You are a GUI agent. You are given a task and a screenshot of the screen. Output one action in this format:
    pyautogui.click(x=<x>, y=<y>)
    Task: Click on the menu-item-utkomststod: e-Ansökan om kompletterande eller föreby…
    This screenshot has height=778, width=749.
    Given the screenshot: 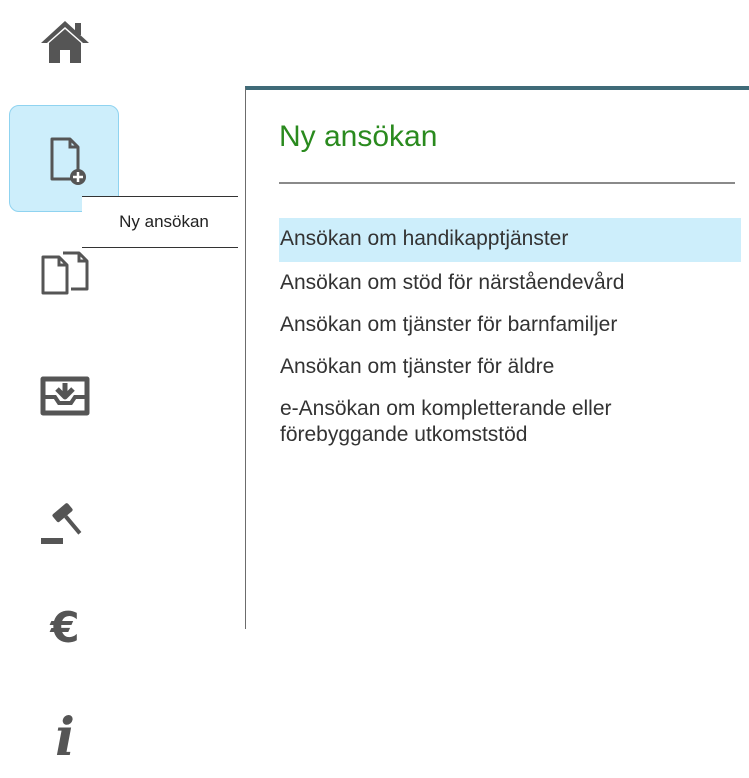 What is the action you would take?
    pyautogui.click(x=510, y=422)
    